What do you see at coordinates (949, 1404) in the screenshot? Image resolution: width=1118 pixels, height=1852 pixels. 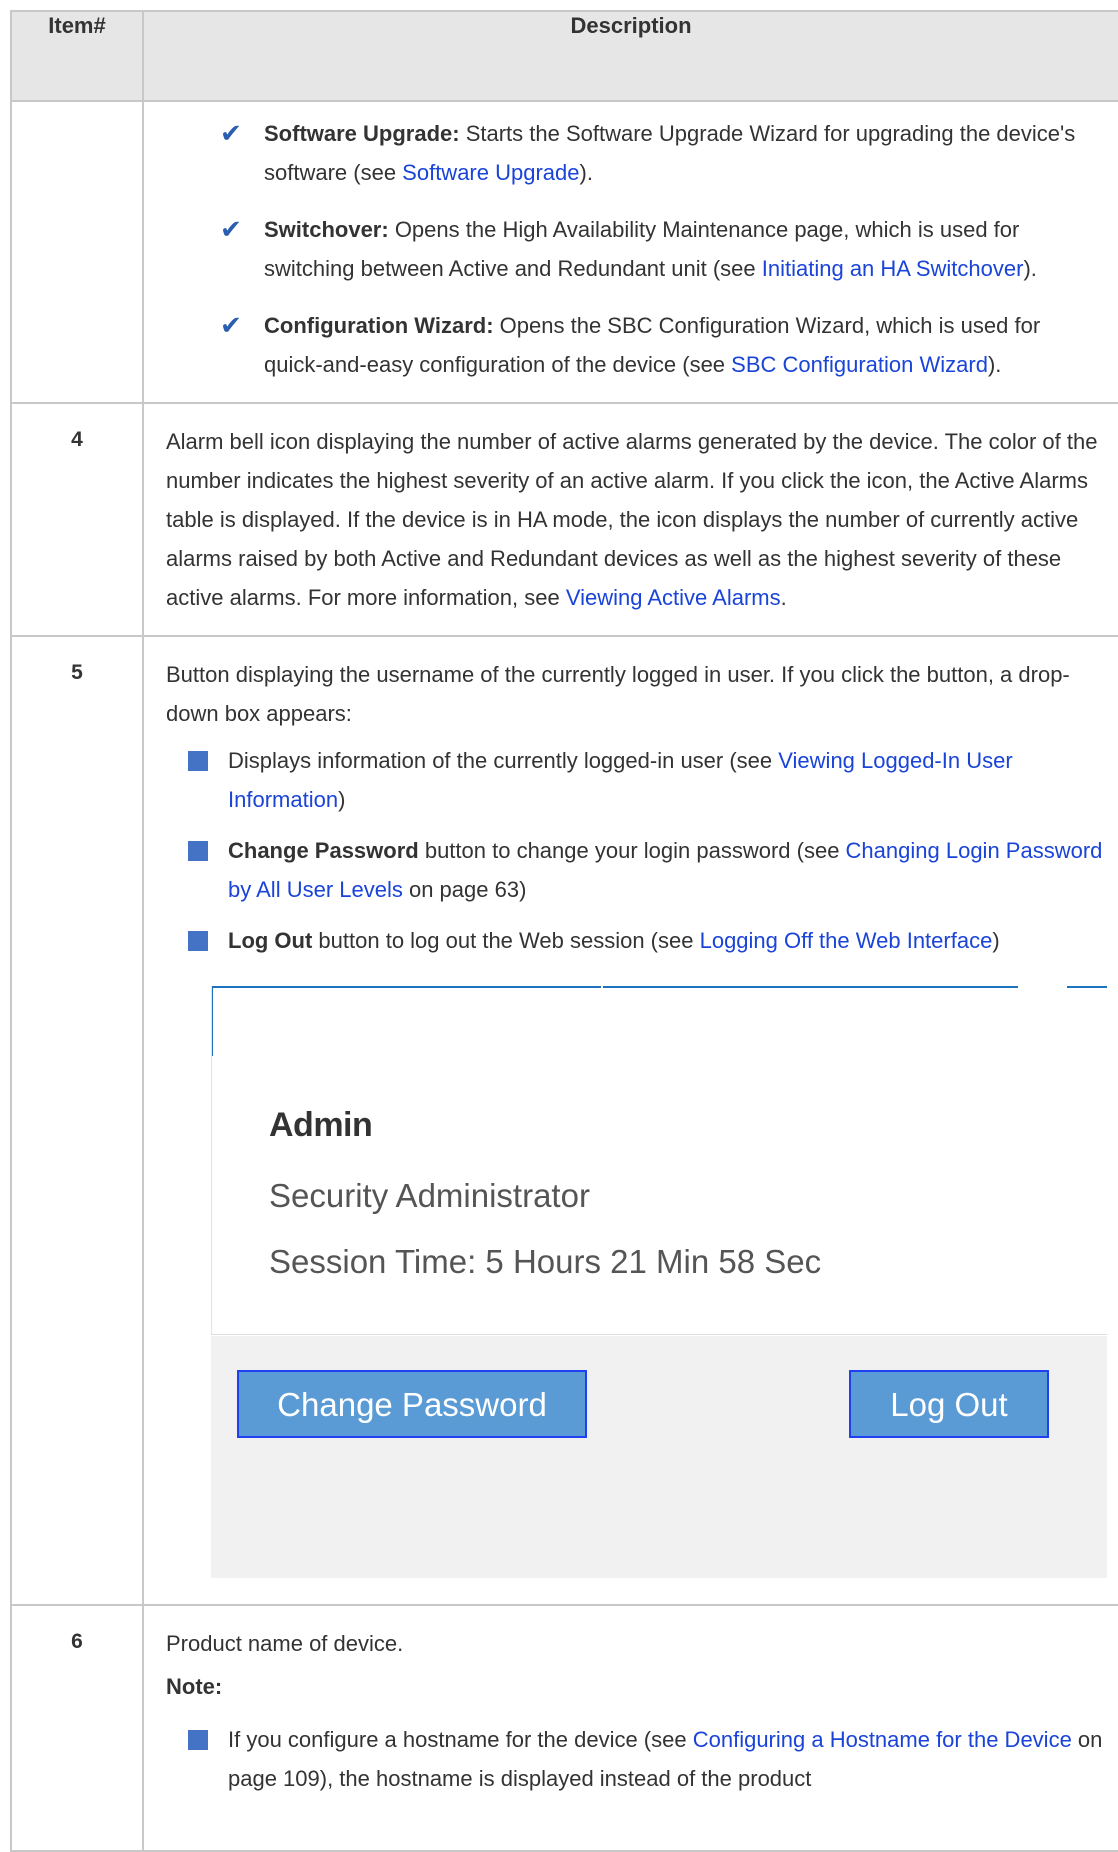 I see `log-out-button: Log Out` at bounding box center [949, 1404].